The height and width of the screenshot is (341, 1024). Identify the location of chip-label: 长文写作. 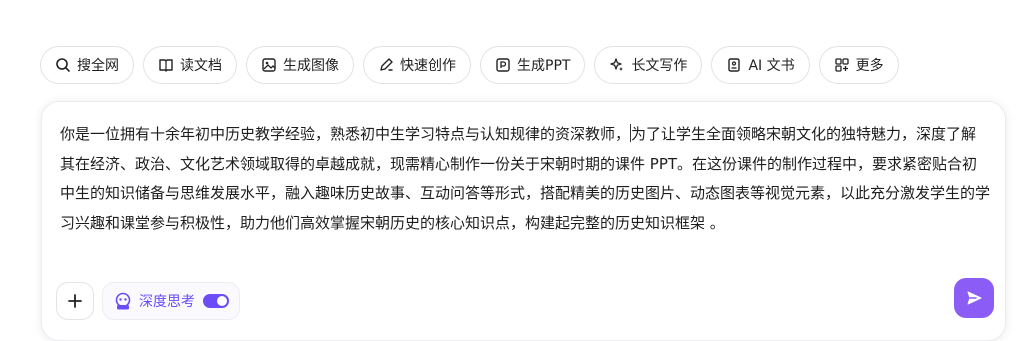
(659, 66).